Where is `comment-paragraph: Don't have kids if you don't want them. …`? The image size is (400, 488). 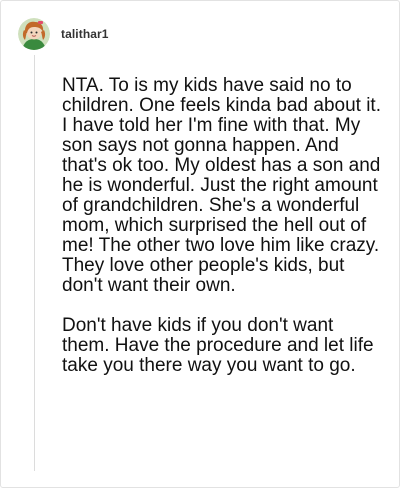
comment-paragraph: Don't have kids if you don't want them. … is located at coordinates (218, 345).